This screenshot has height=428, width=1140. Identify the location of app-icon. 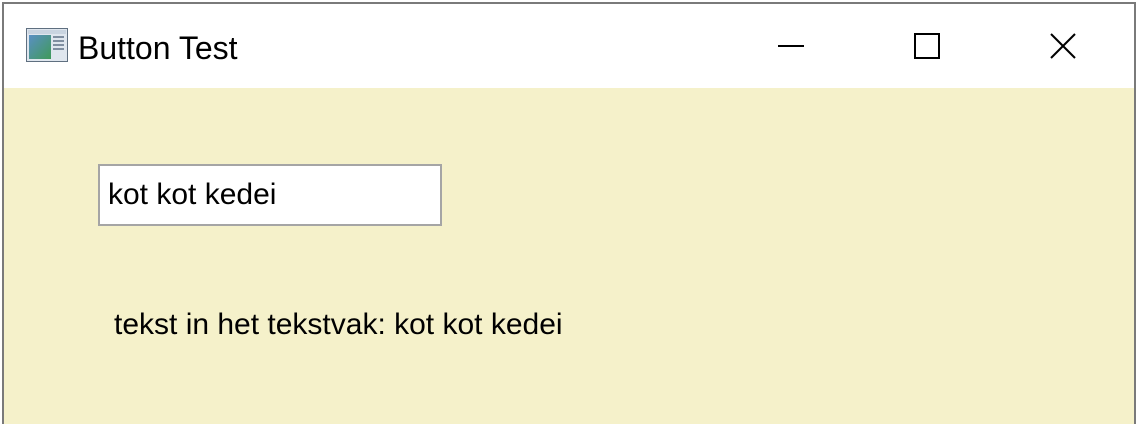
(47, 45).